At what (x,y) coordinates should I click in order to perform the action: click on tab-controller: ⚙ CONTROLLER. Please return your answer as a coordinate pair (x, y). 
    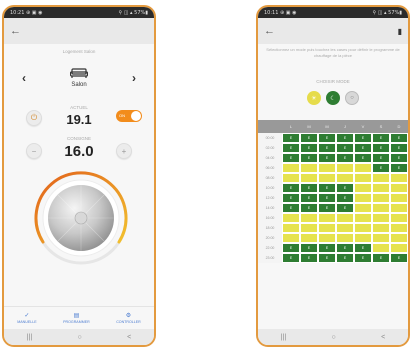
    Looking at the image, I should click on (128, 318).